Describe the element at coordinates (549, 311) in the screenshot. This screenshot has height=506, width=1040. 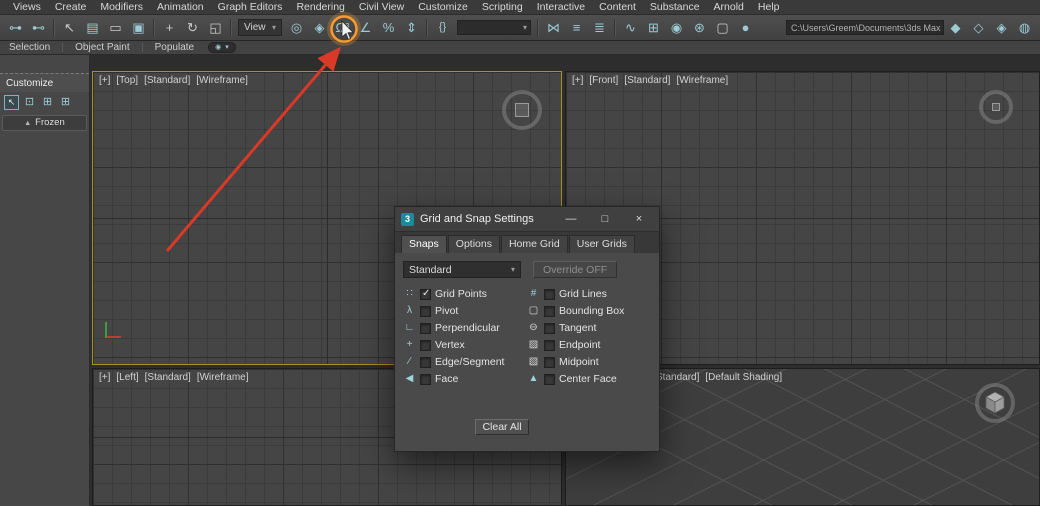
I see `bounding-box-checkbox` at that location.